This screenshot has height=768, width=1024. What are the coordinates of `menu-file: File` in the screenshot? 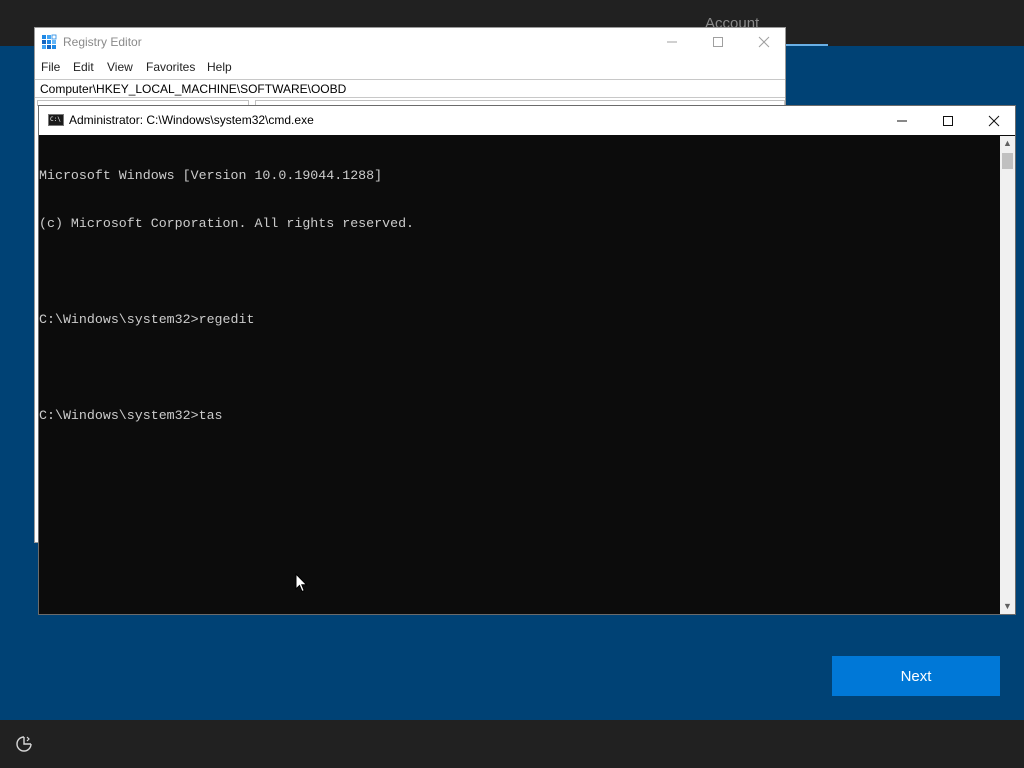 It's located at (50, 67).